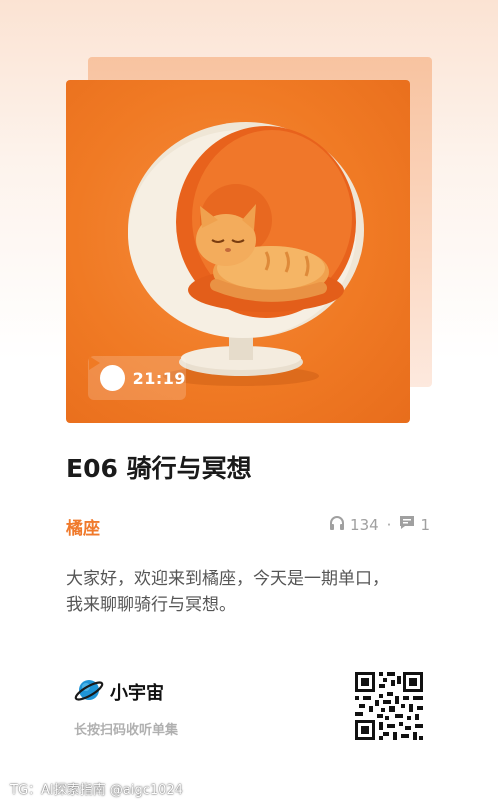  Describe the element at coordinates (379, 524) in the screenshot. I see `episode-stats: 134 · 1` at that location.